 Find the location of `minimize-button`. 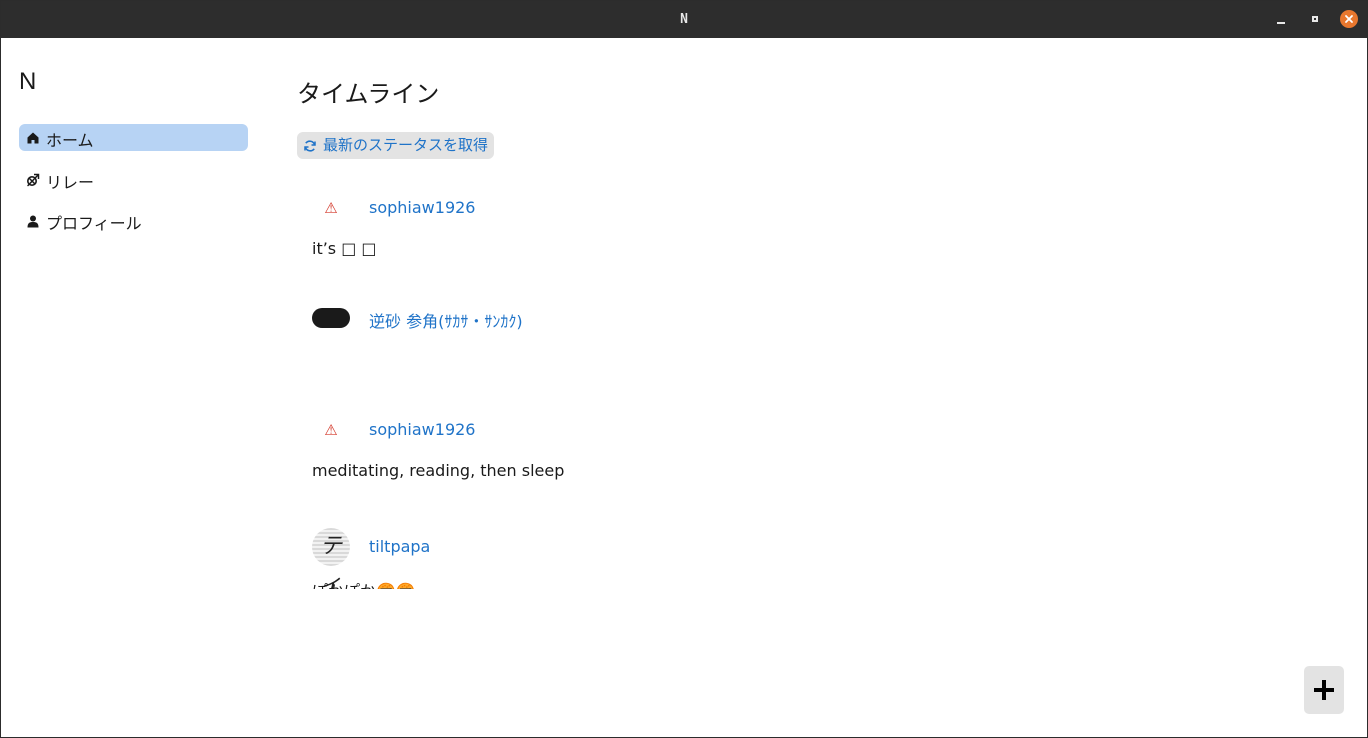

minimize-button is located at coordinates (1281, 19).